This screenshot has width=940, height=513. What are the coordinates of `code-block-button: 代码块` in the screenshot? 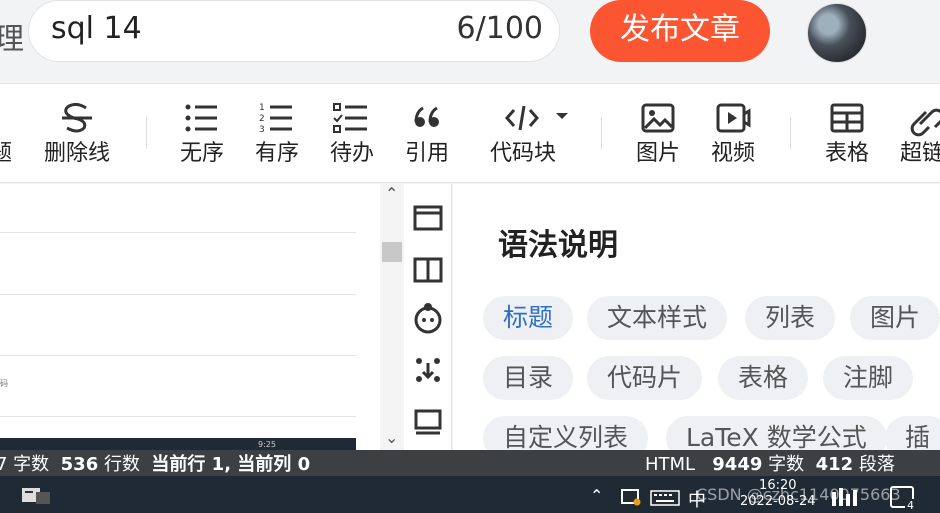 It's located at (527, 133).